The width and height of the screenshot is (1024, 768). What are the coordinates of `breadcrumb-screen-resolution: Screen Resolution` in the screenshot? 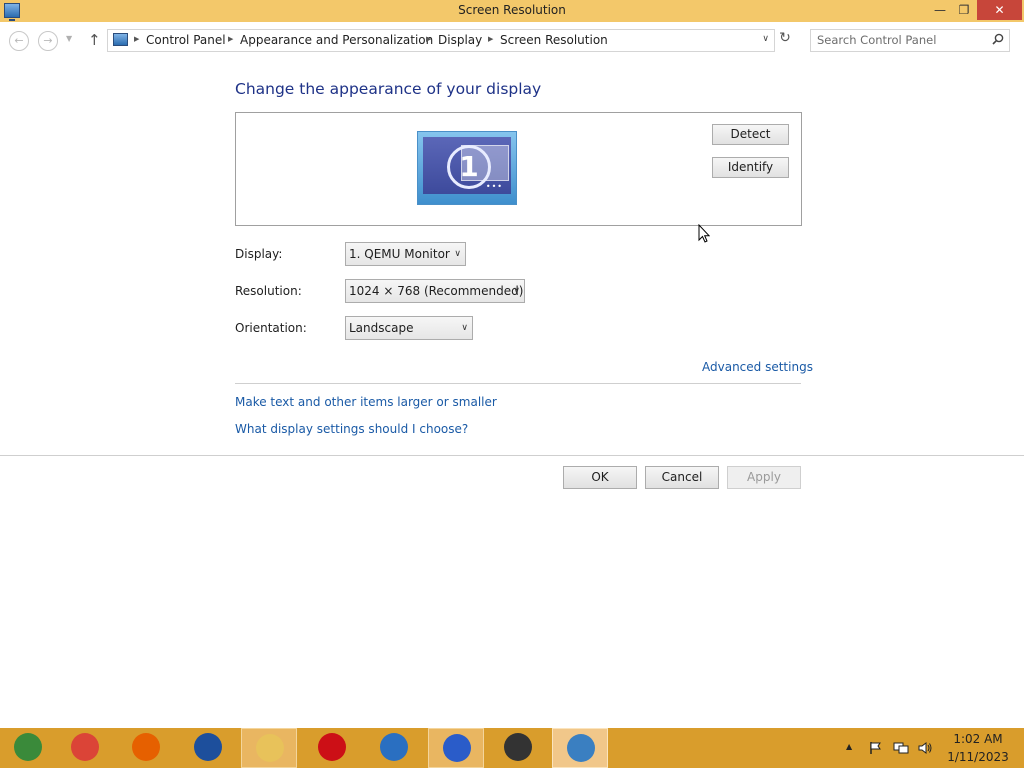 It's located at (554, 40).